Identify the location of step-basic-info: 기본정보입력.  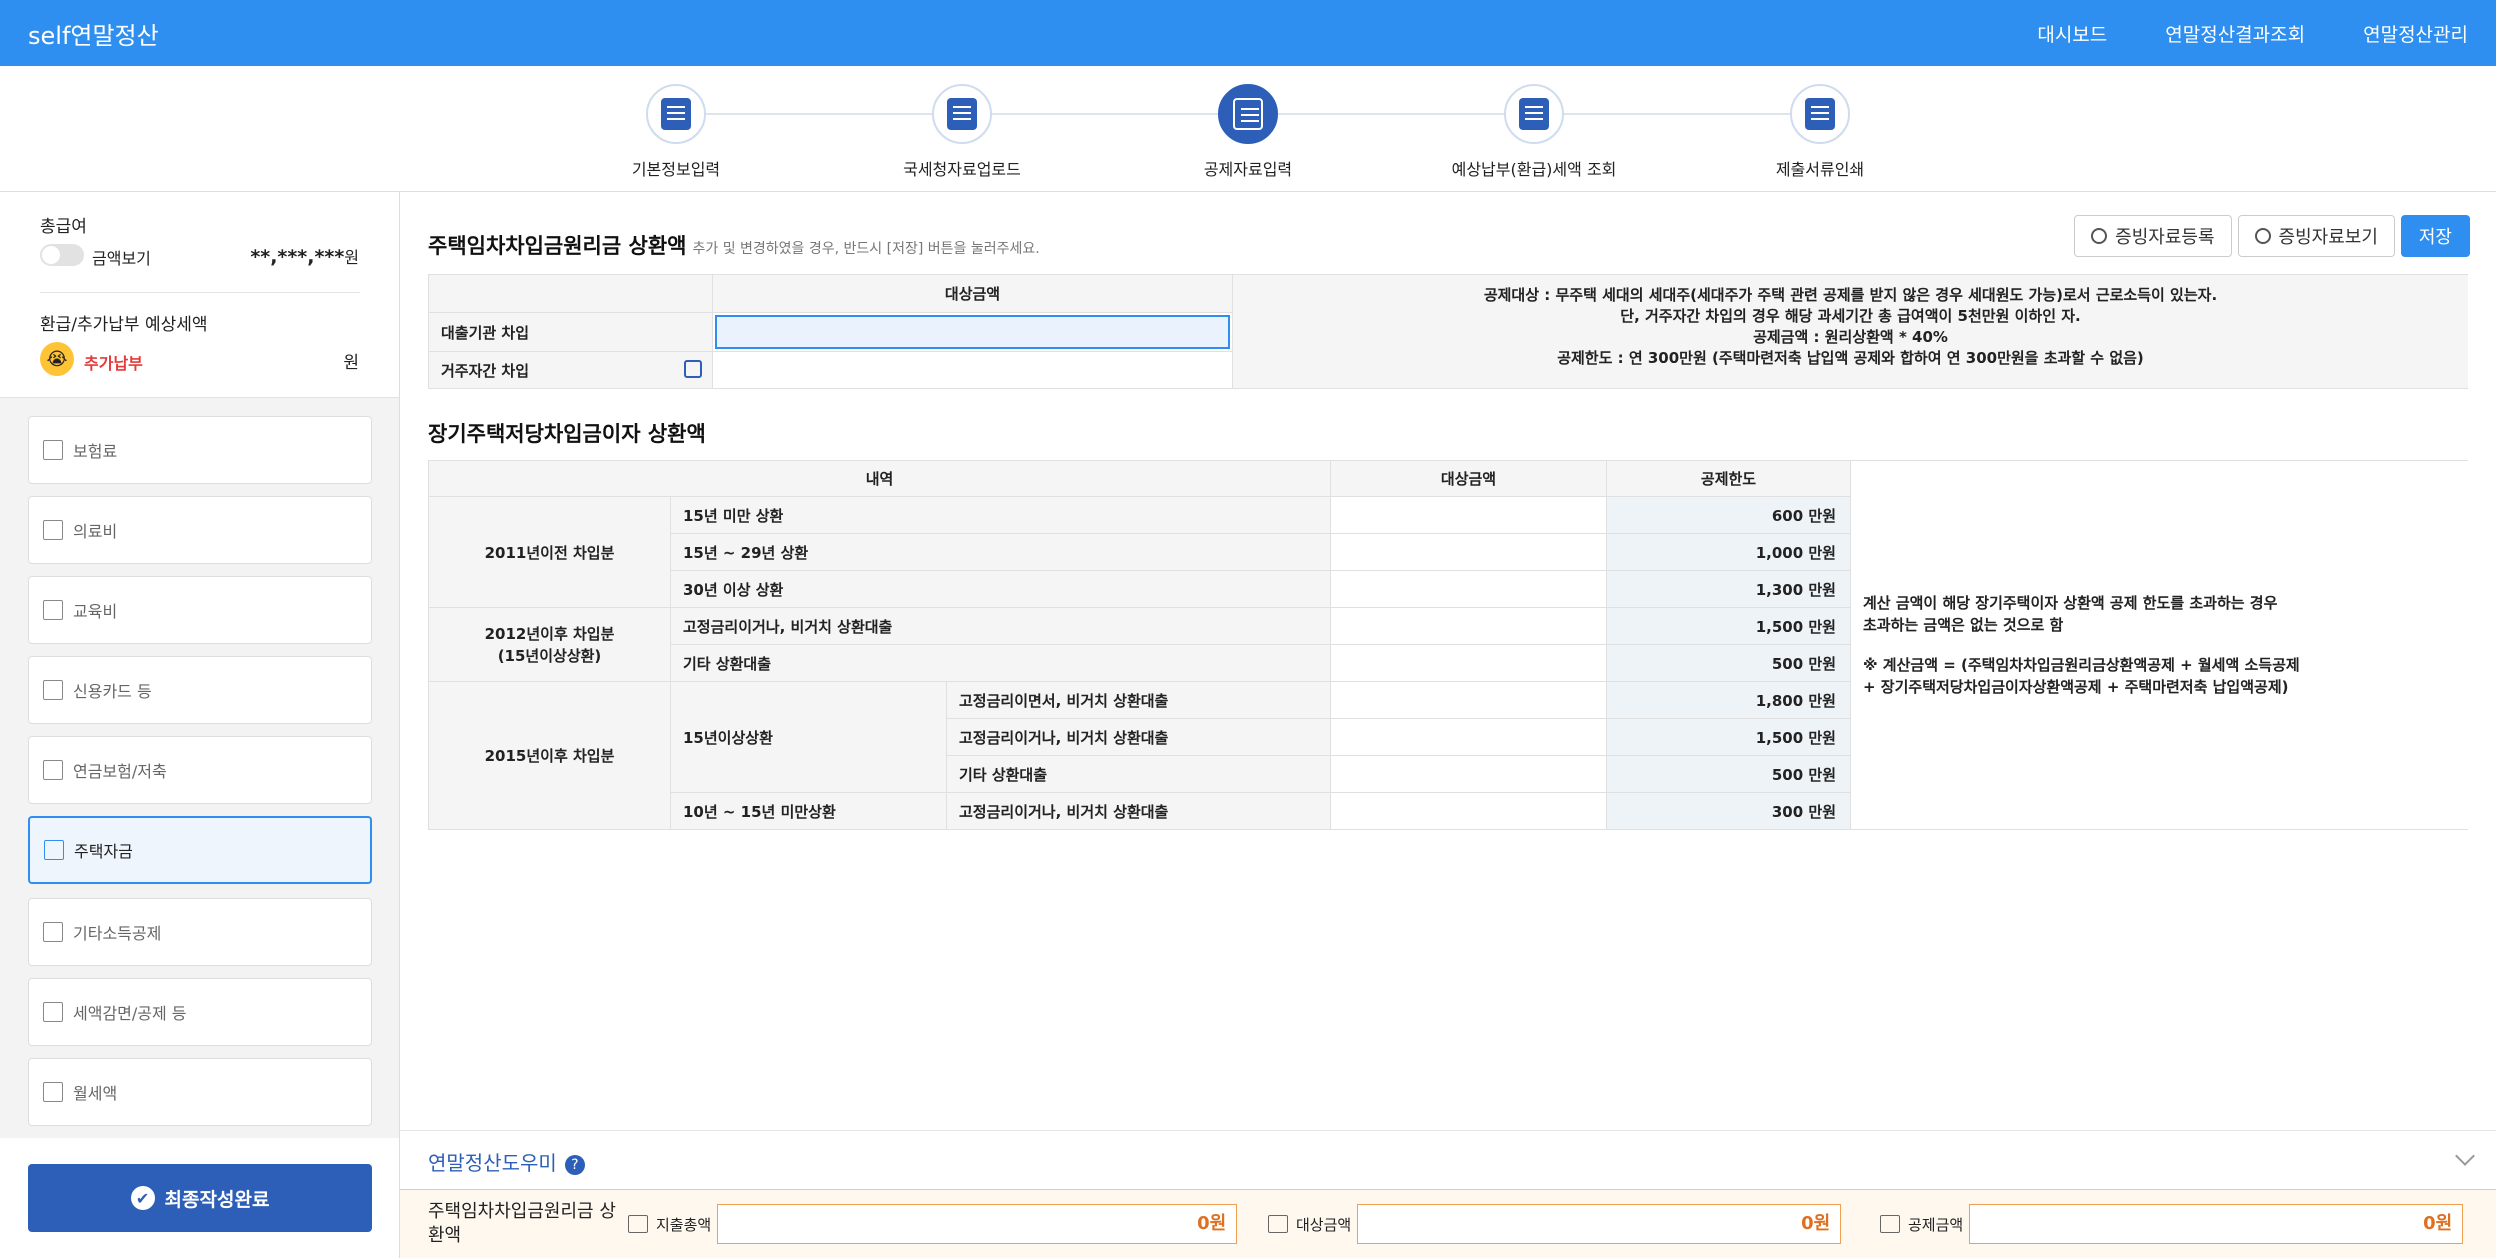
(676, 132).